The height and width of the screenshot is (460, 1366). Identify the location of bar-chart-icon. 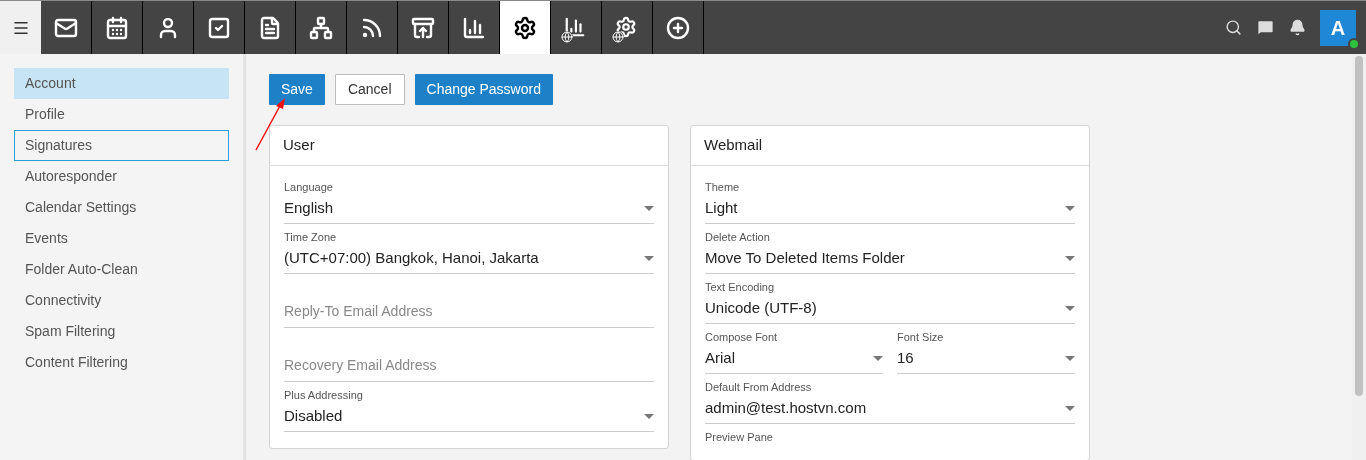
(474, 27).